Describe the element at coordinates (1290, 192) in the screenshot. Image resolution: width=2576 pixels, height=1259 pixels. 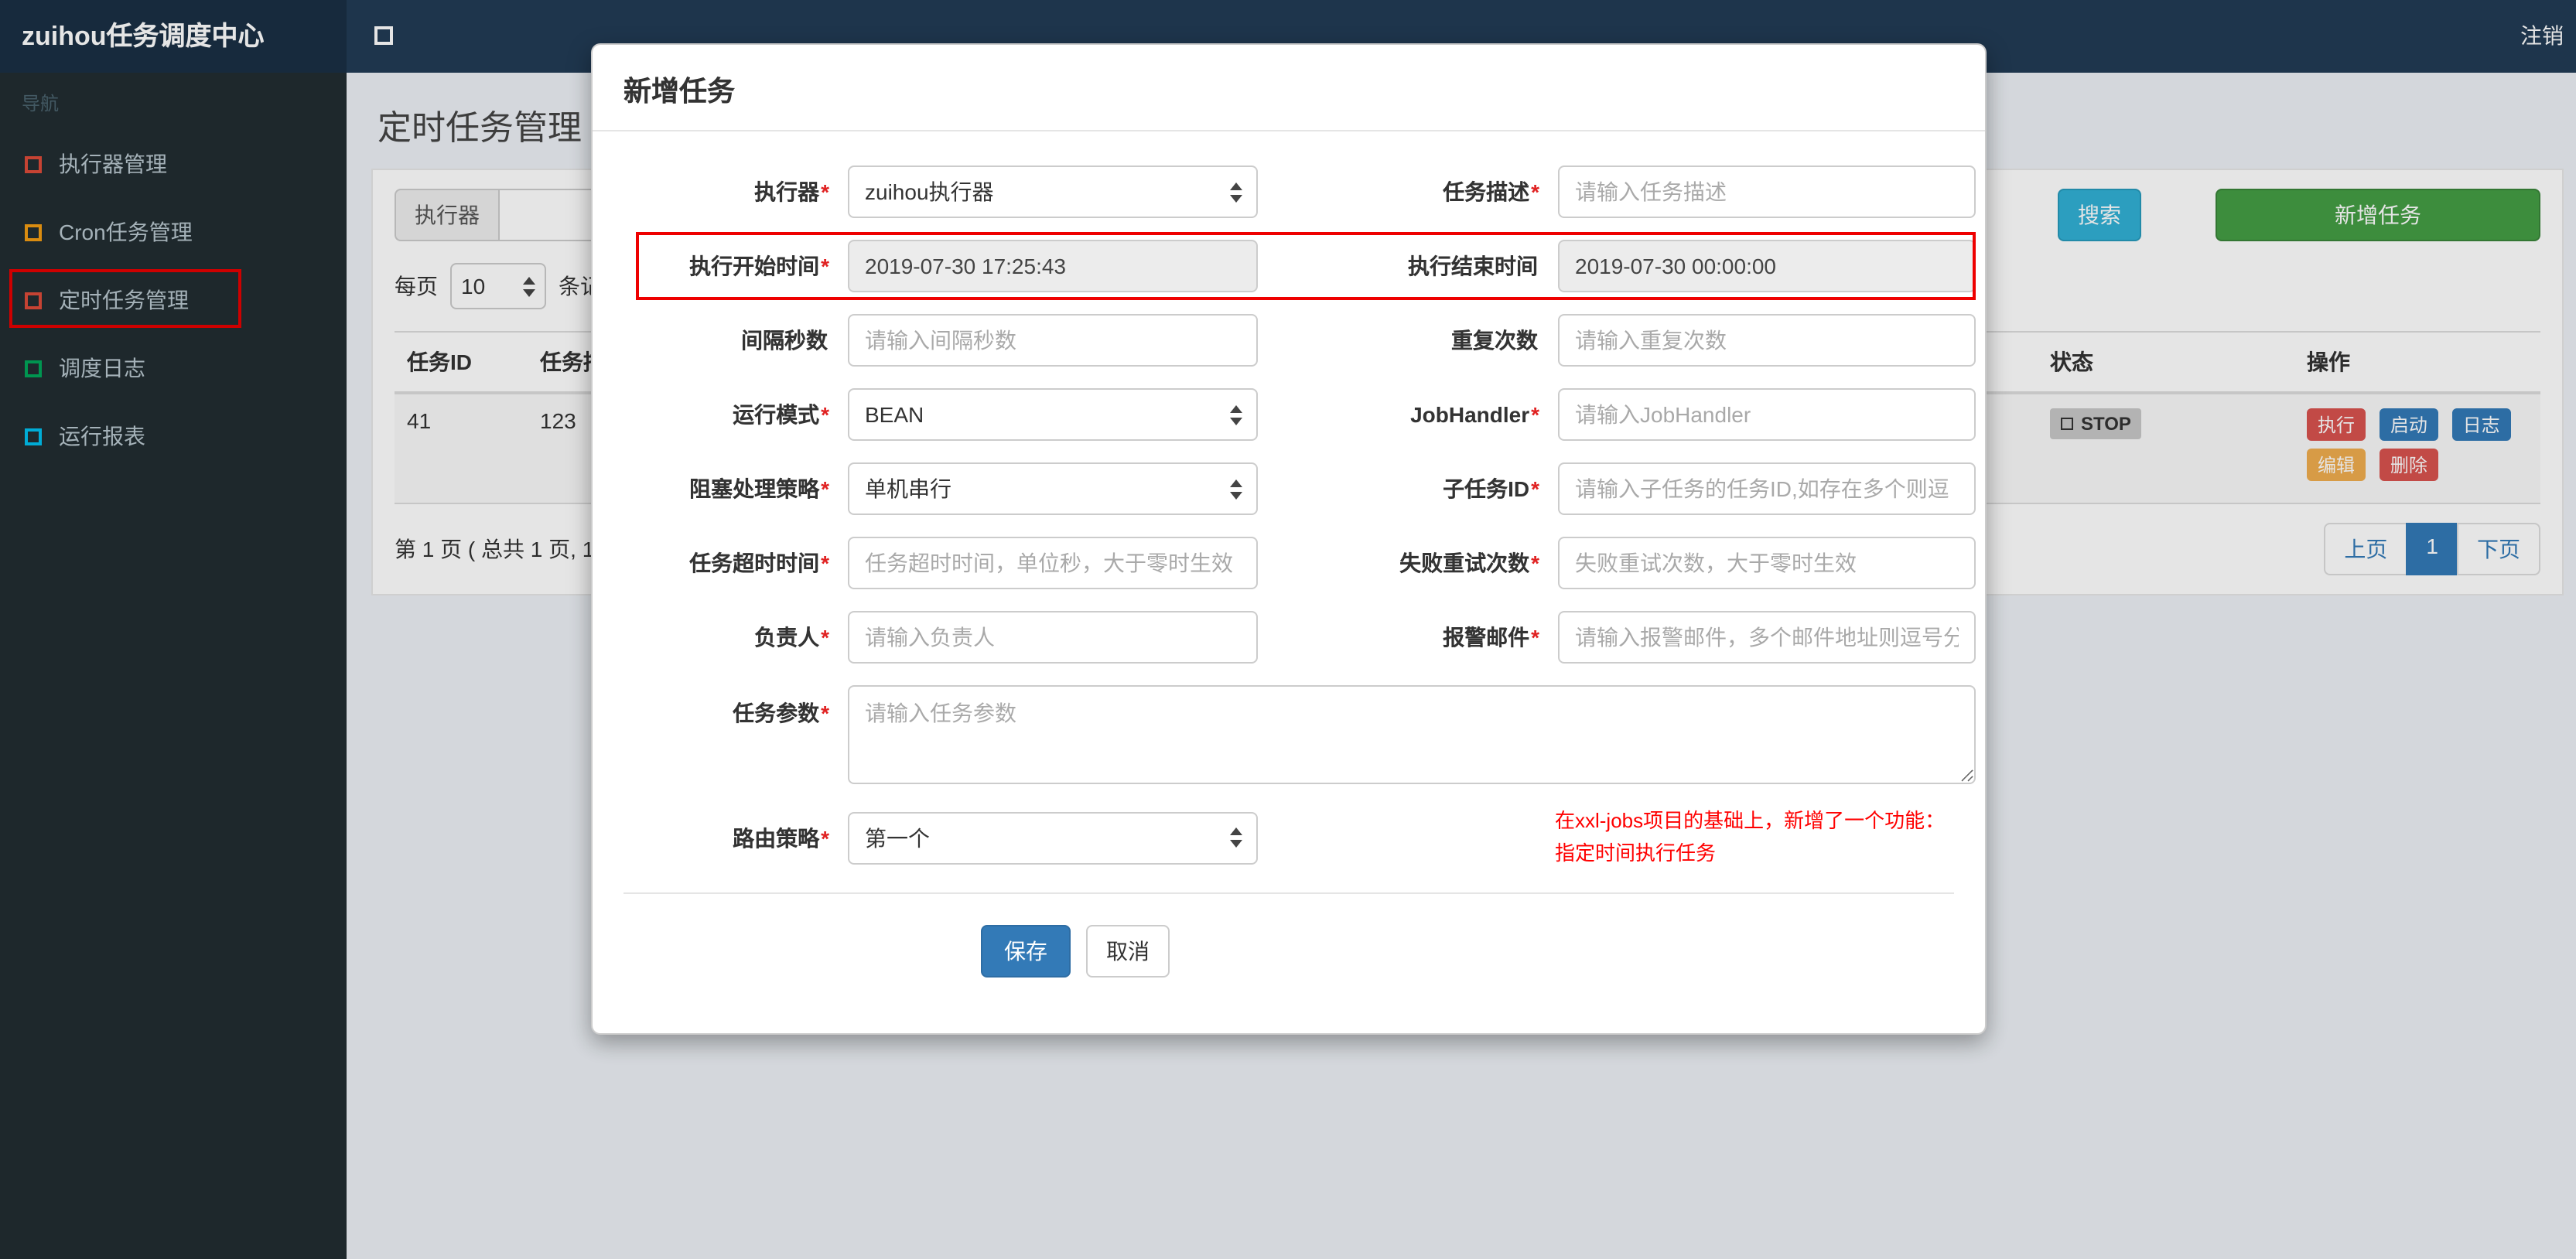
I see `form-row-executor-desc: 执行器 * zuihou执行器 任务描述 *` at that location.